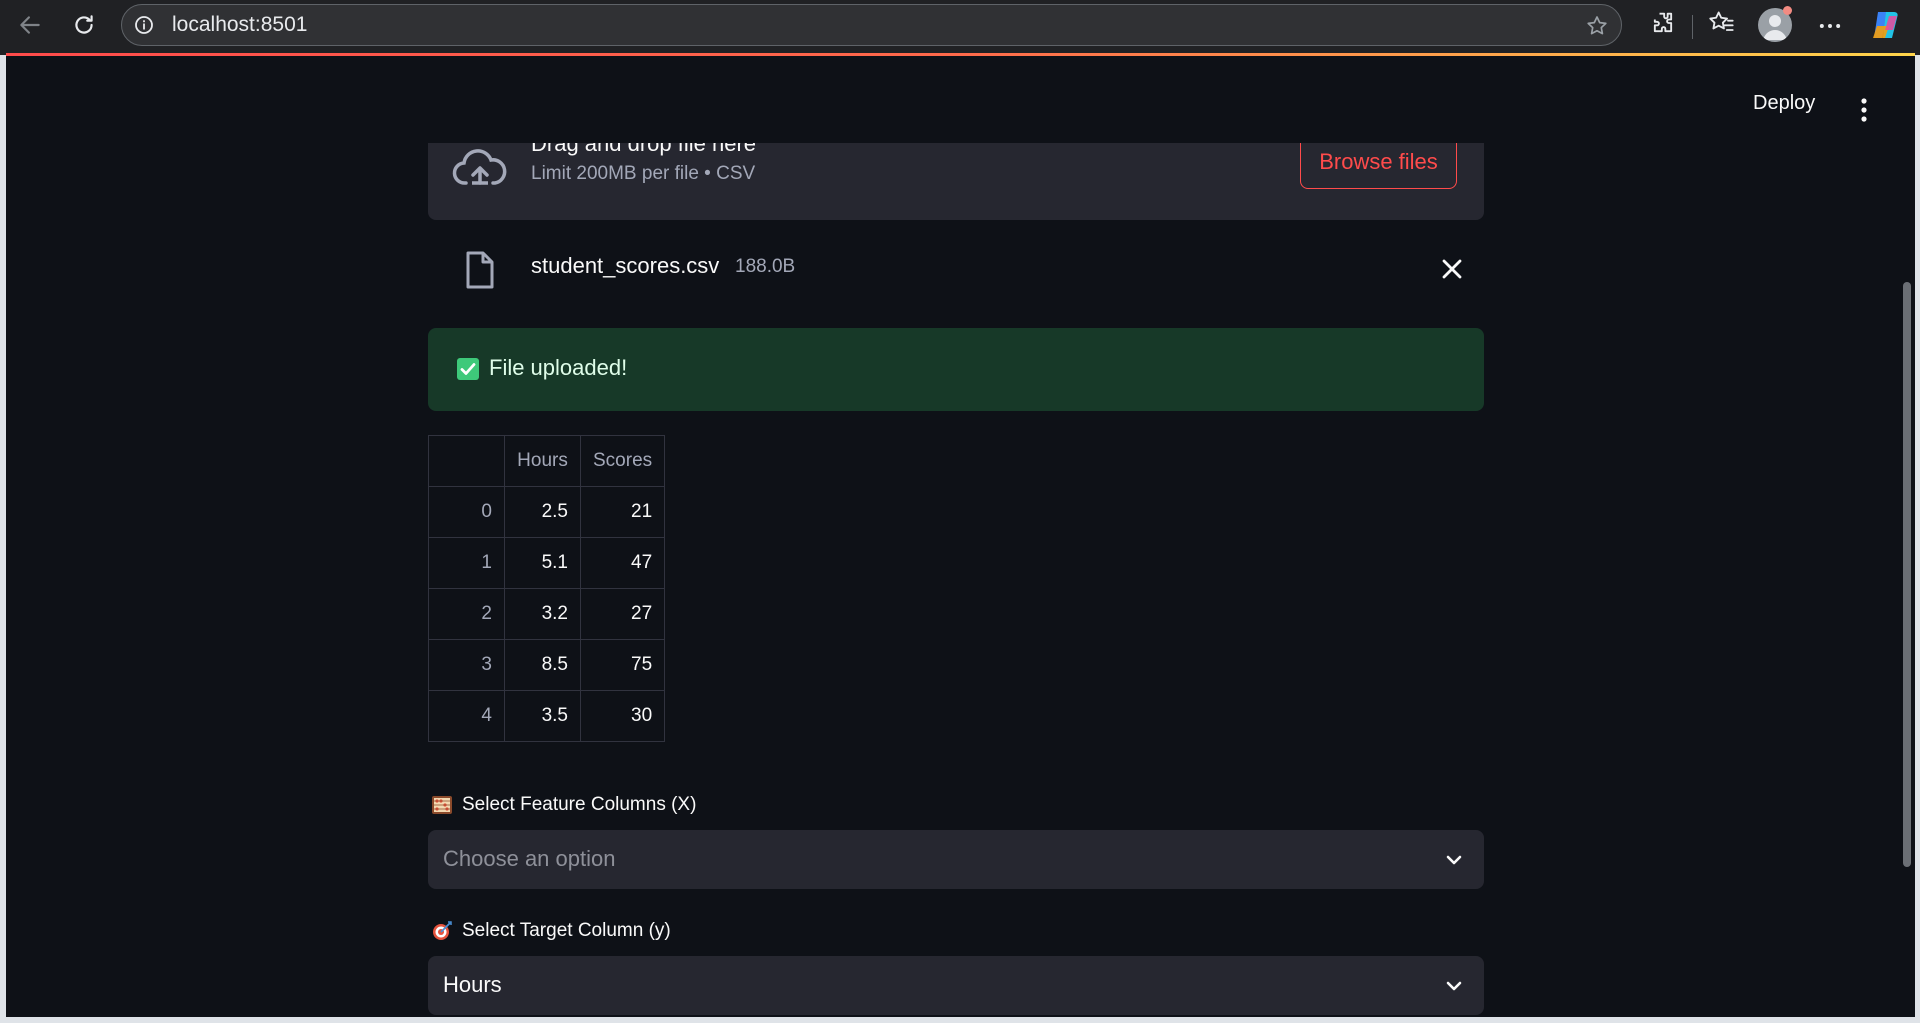 This screenshot has height=1023, width=1920. Describe the element at coordinates (579, 804) in the screenshot. I see `feature-select-label-text: Select Feature Columns (X)` at that location.